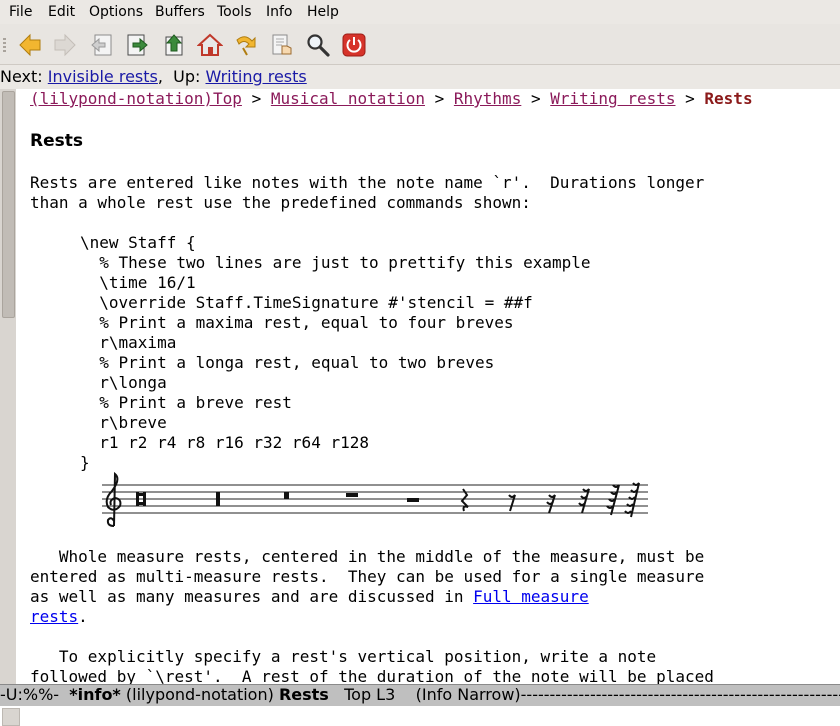  I want to click on quit-button, so click(354, 45).